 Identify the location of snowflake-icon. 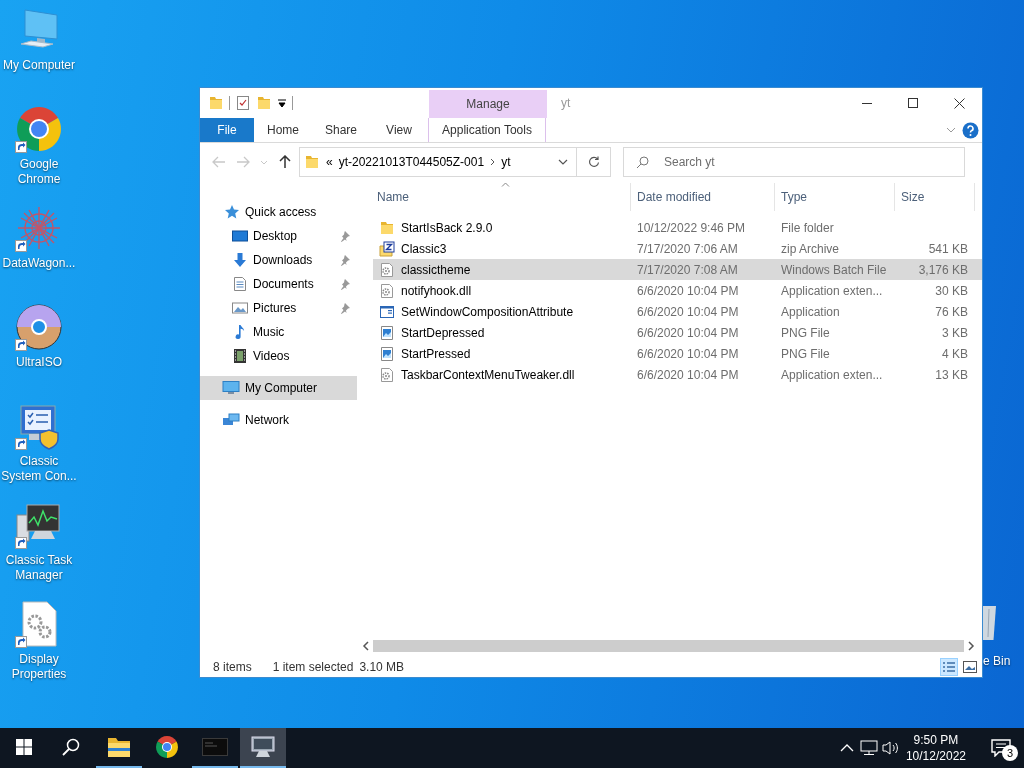
(39, 228).